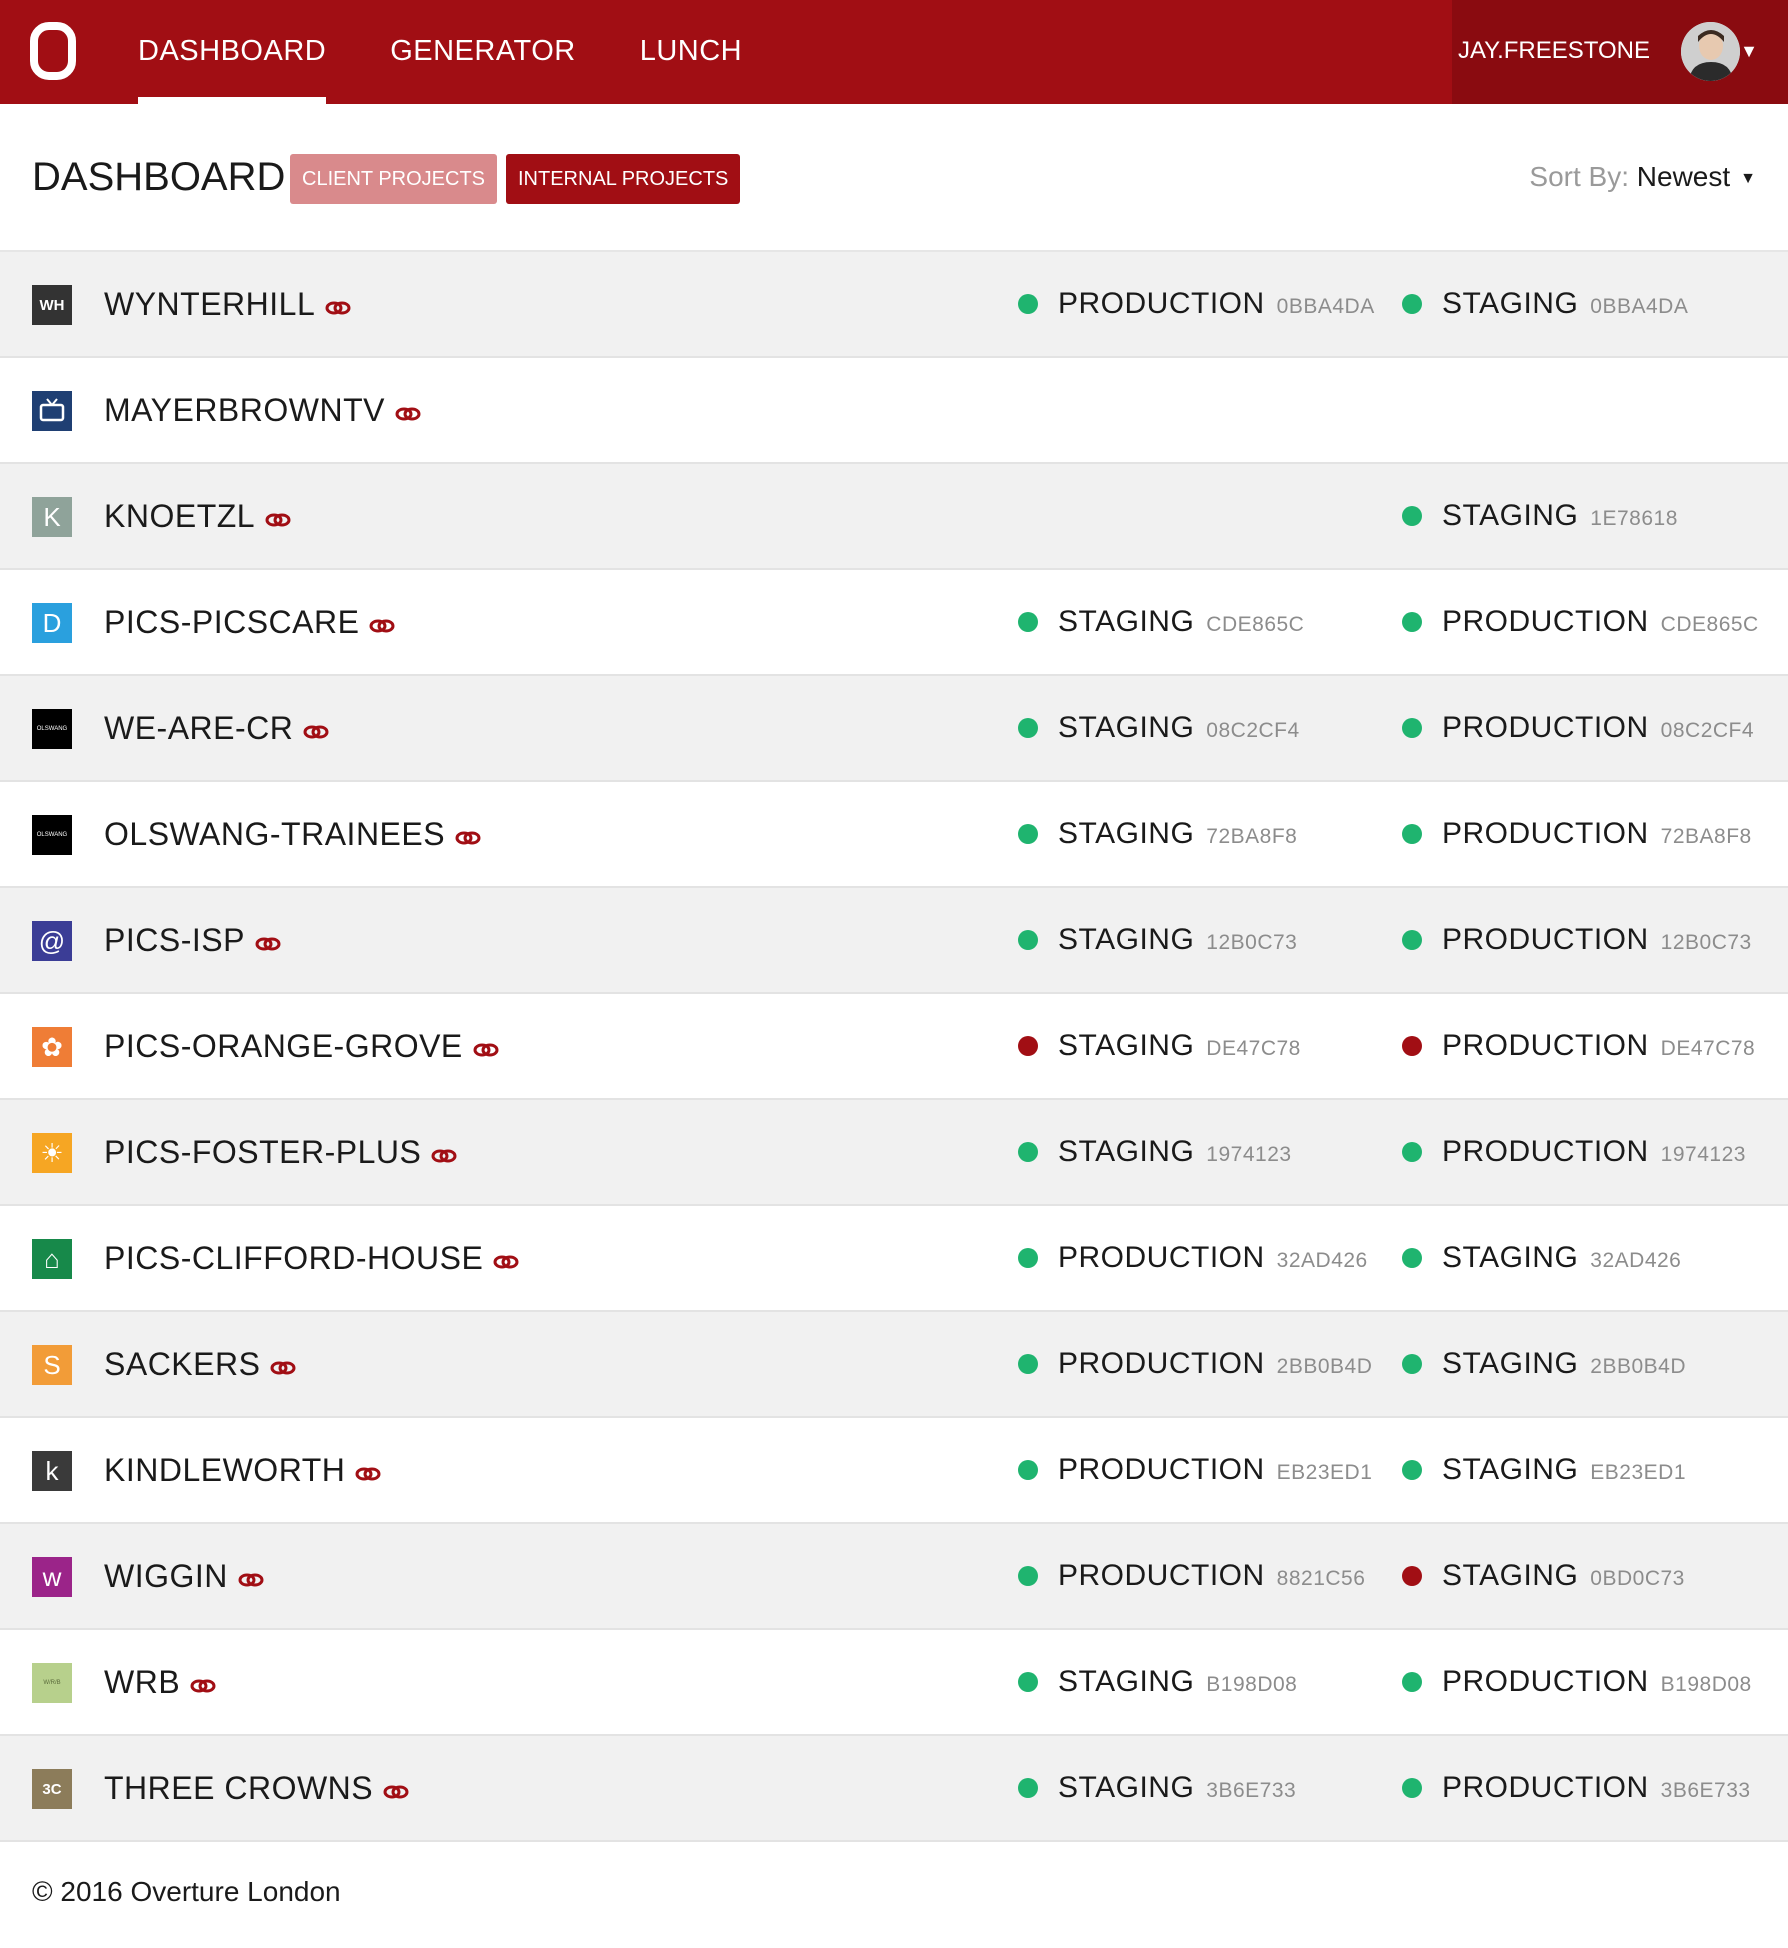 This screenshot has width=1788, height=1948. Describe the element at coordinates (1157, 940) in the screenshot. I see `environment-status: STAGING 12B0C73` at that location.